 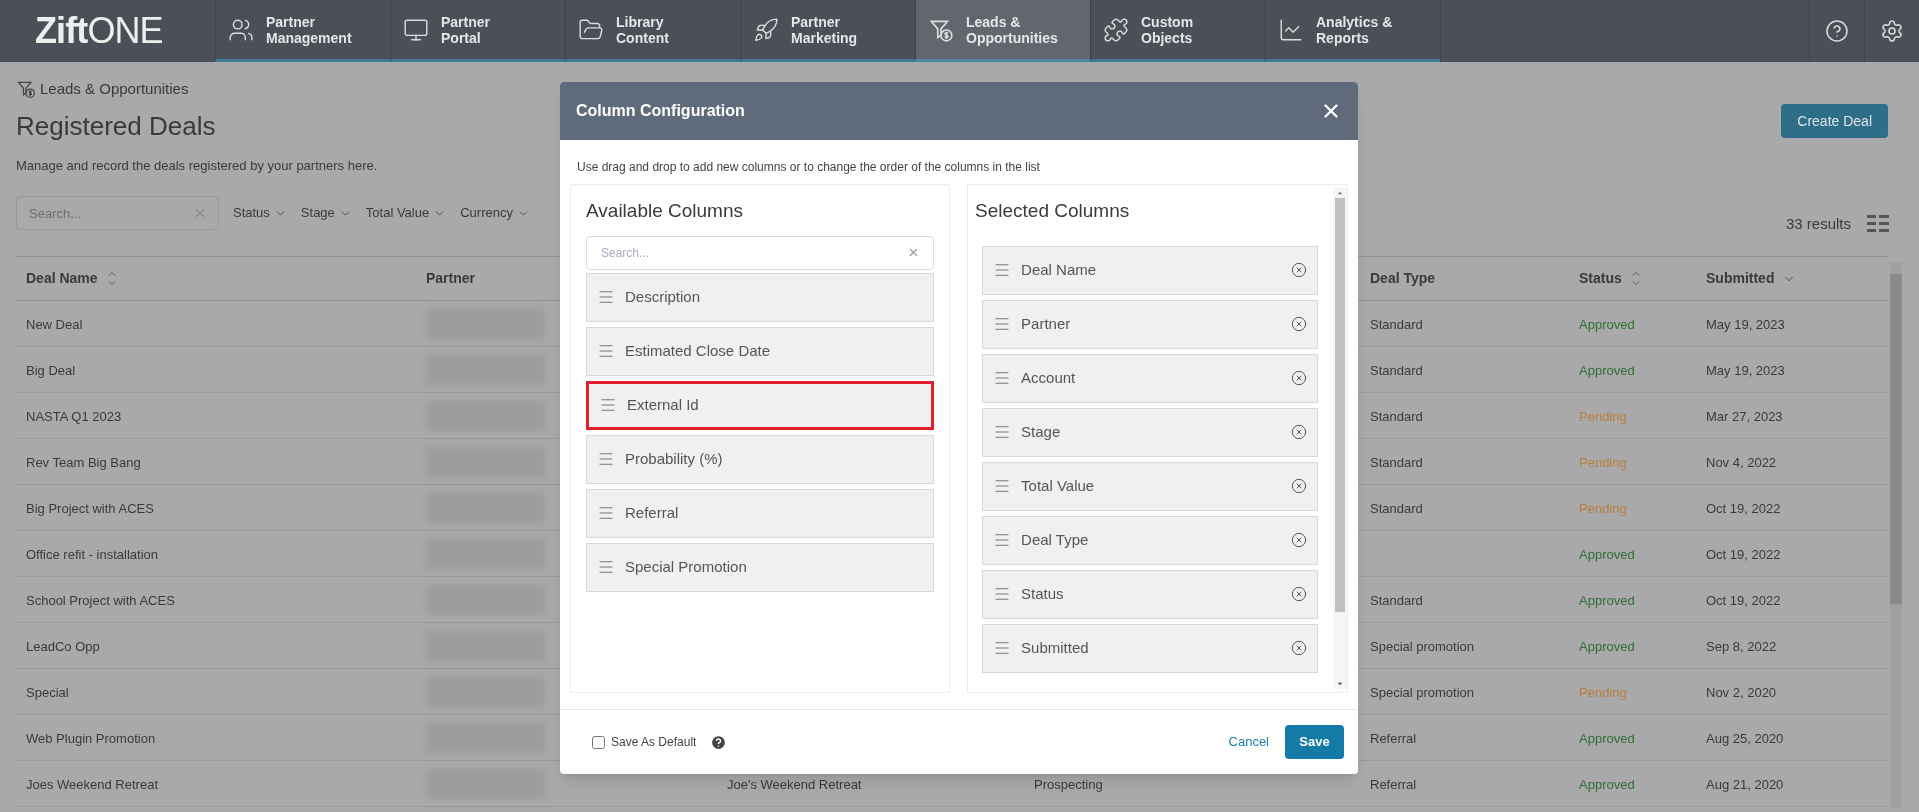 I want to click on panel-heading: Selected Columns, so click(x=1053, y=211).